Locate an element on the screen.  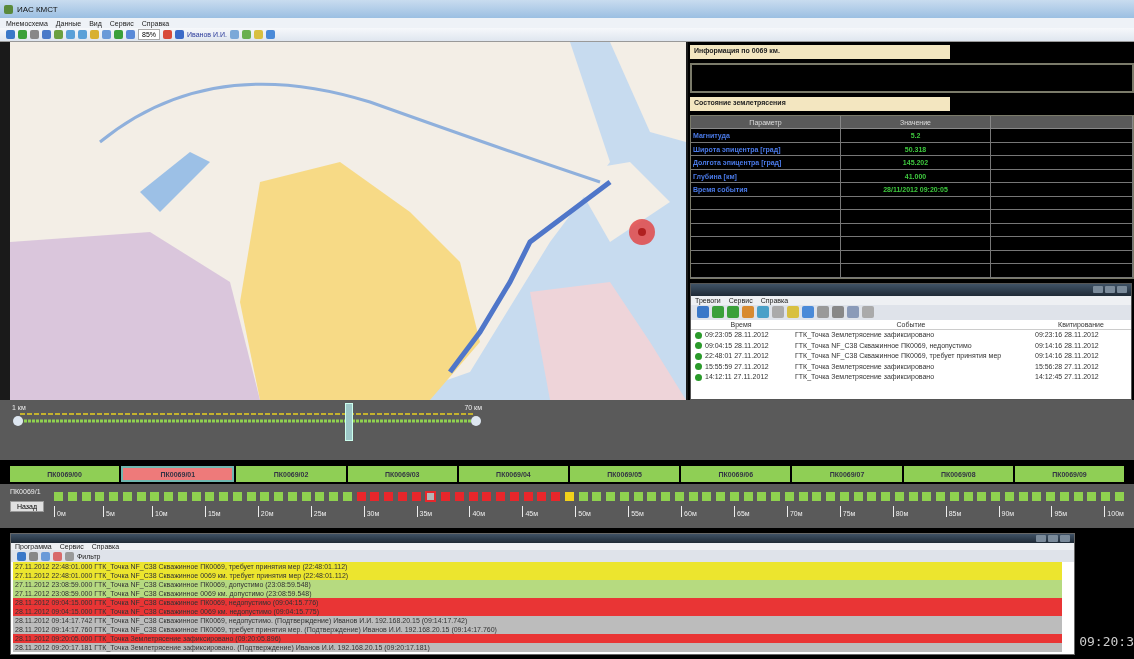
minimize-button is located at coordinates (1041, 539).